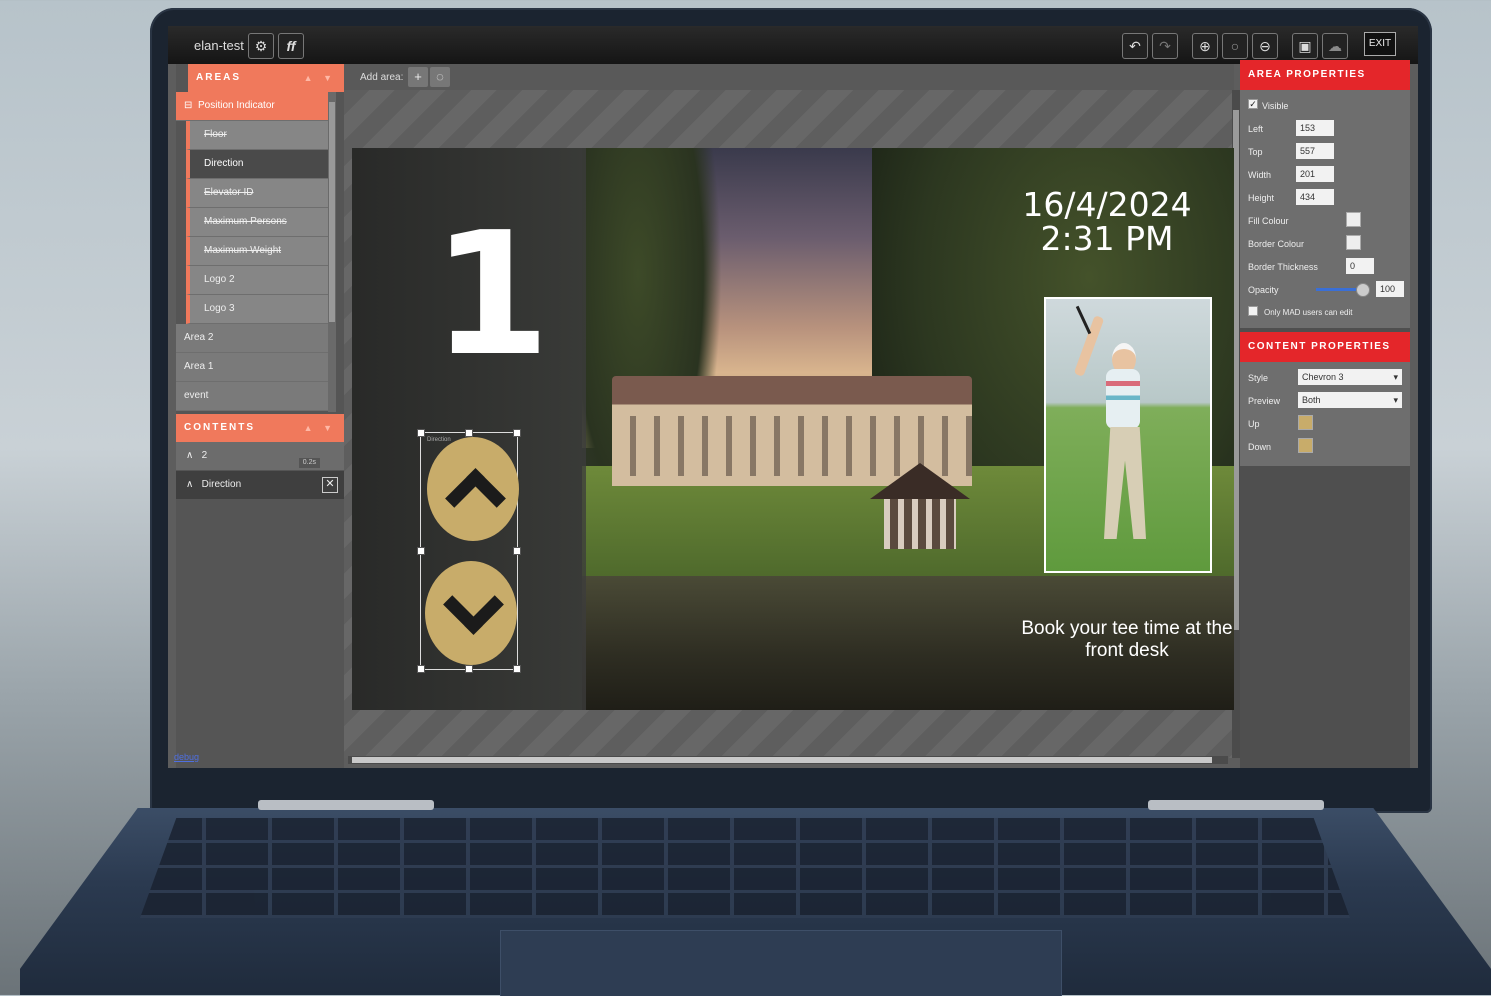 The width and height of the screenshot is (1491, 996). I want to click on top-label: Top, so click(1255, 152).